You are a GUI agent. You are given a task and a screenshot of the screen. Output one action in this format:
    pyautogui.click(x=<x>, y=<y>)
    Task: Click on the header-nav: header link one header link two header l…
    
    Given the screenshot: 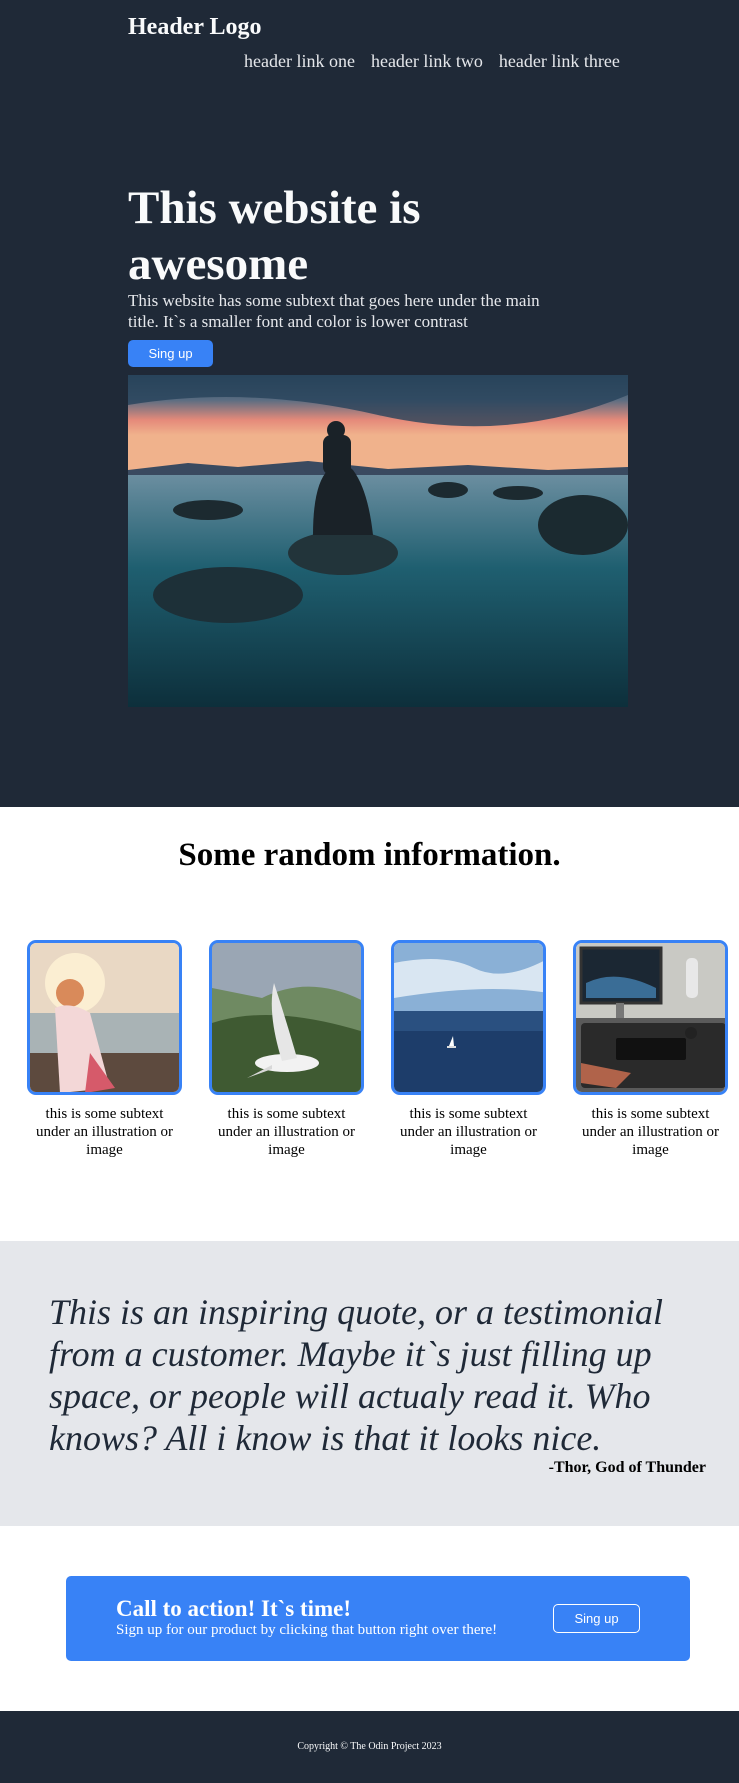 What is the action you would take?
    pyautogui.click(x=432, y=61)
    